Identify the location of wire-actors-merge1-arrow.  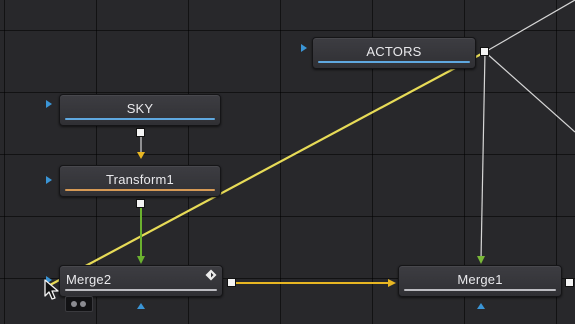
(481, 260).